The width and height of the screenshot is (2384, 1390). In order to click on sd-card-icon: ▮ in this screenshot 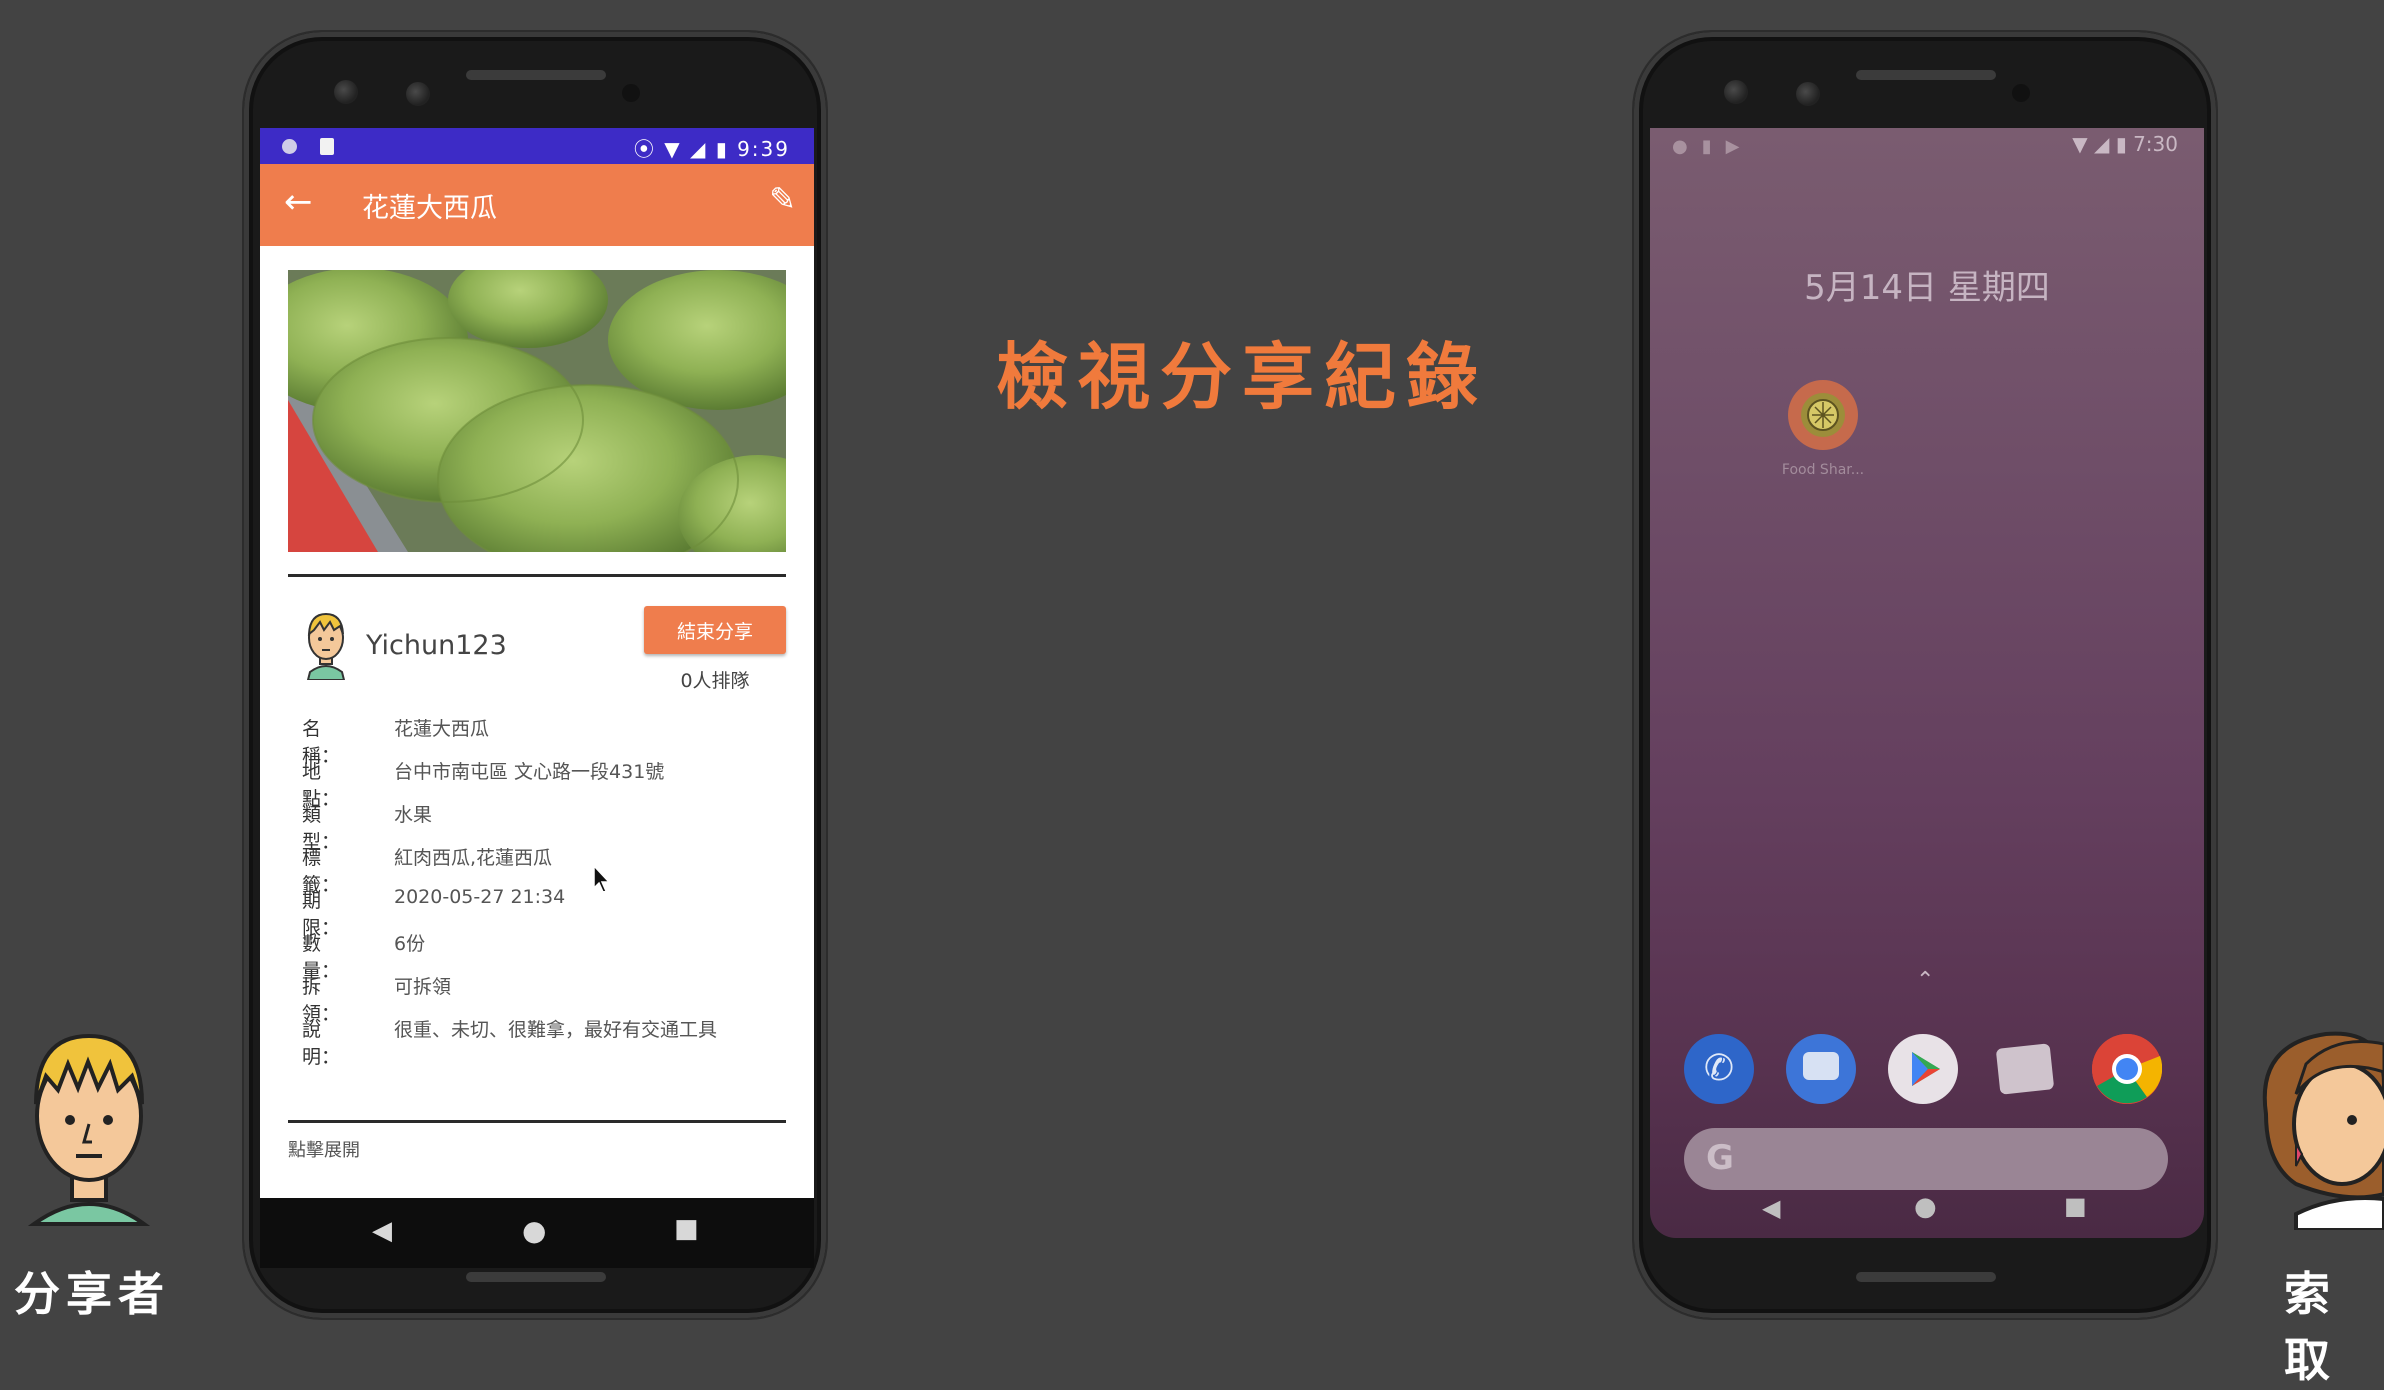, I will do `click(1713, 146)`.